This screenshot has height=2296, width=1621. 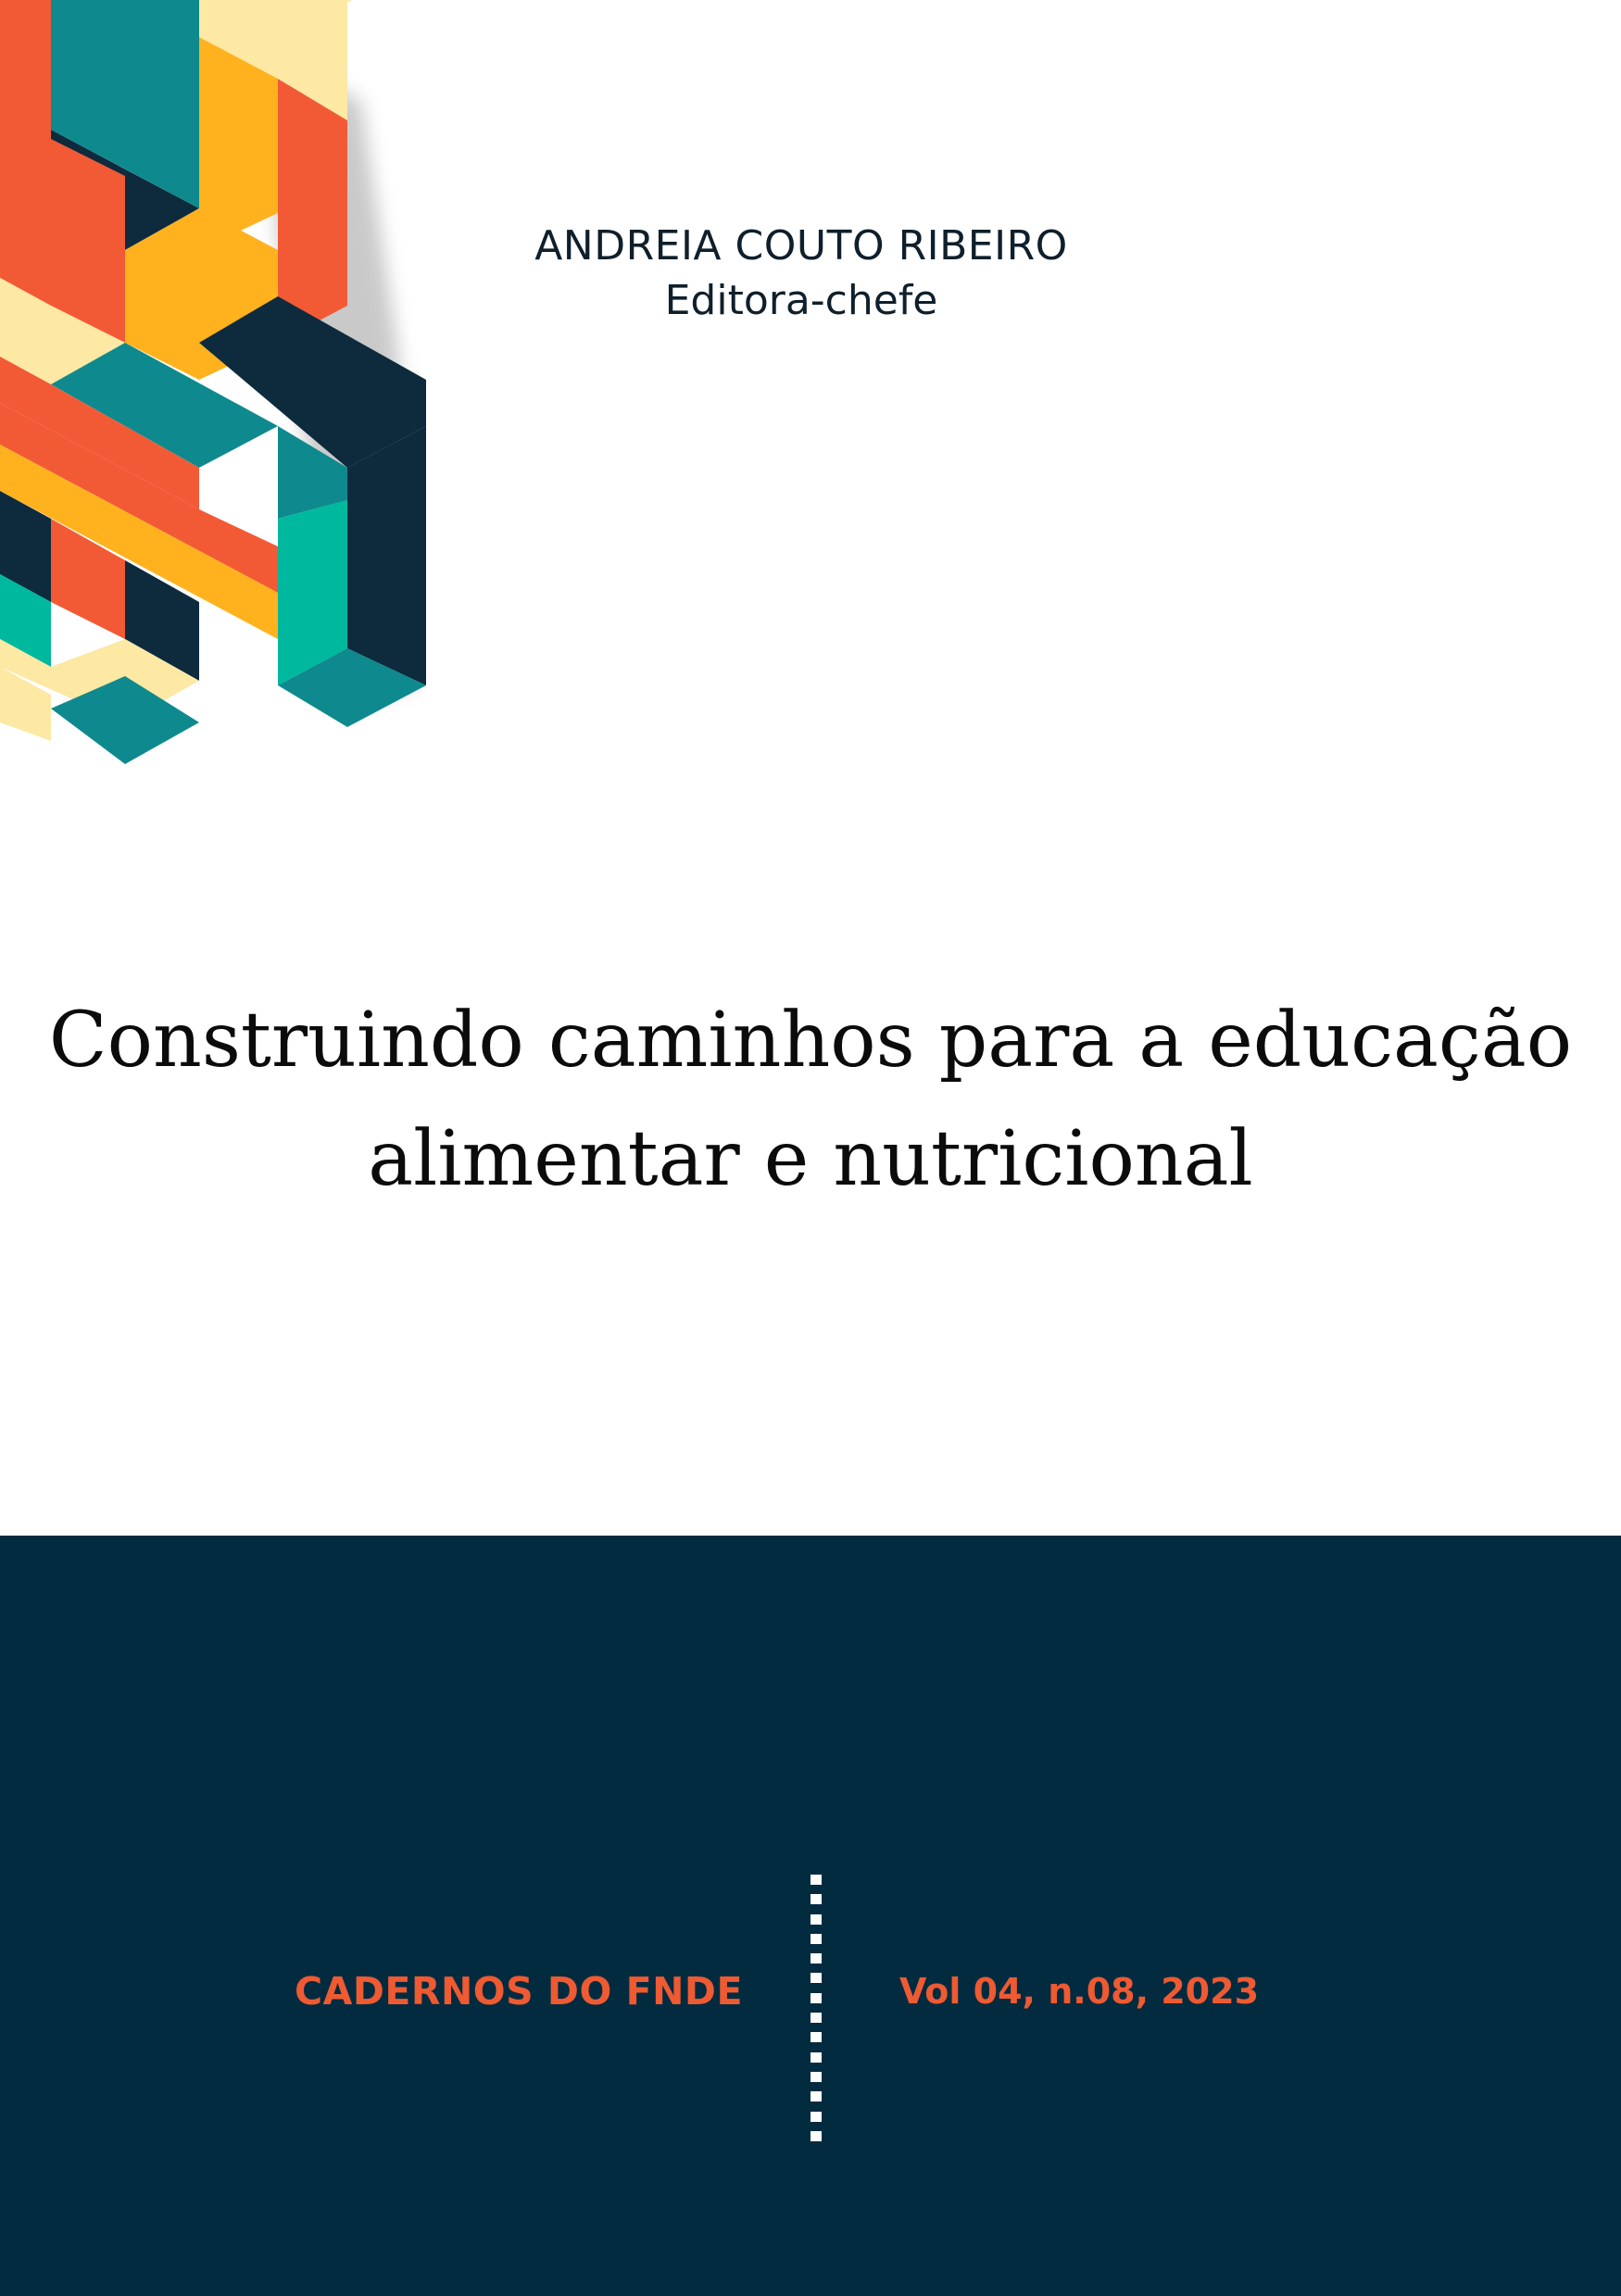 I want to click on editor-role: Editora-chefe, so click(x=801, y=300).